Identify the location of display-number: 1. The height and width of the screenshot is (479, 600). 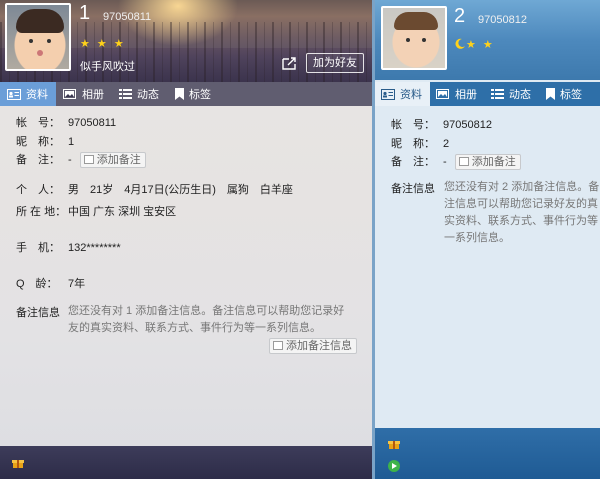
(85, 13).